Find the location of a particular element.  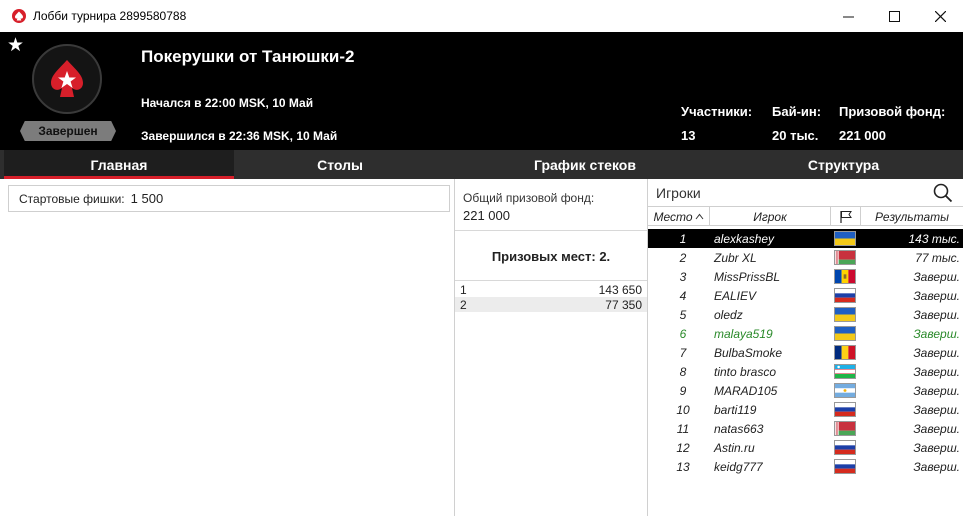

maximize-button is located at coordinates (894, 16).